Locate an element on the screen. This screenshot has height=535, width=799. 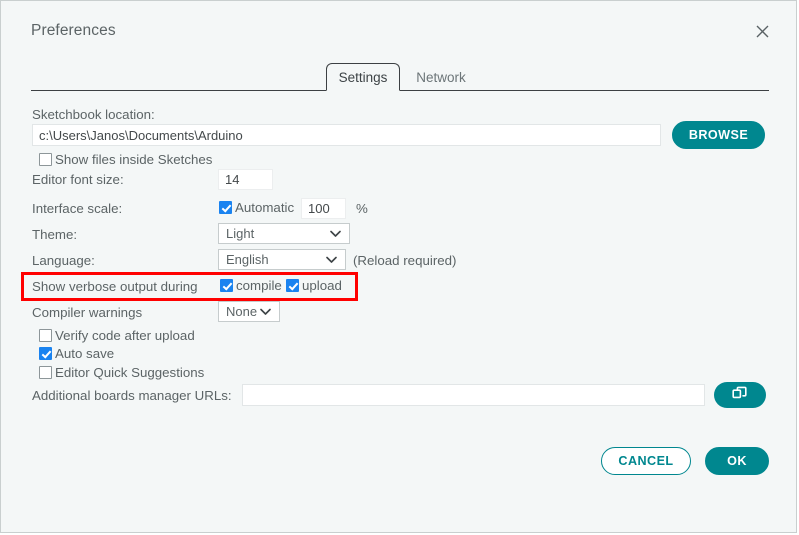
interface-scale-automatic-row: Automatic is located at coordinates (256, 207).